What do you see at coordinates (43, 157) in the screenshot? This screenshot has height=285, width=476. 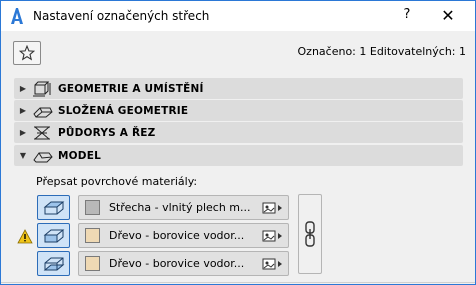 I see `model-icon` at bounding box center [43, 157].